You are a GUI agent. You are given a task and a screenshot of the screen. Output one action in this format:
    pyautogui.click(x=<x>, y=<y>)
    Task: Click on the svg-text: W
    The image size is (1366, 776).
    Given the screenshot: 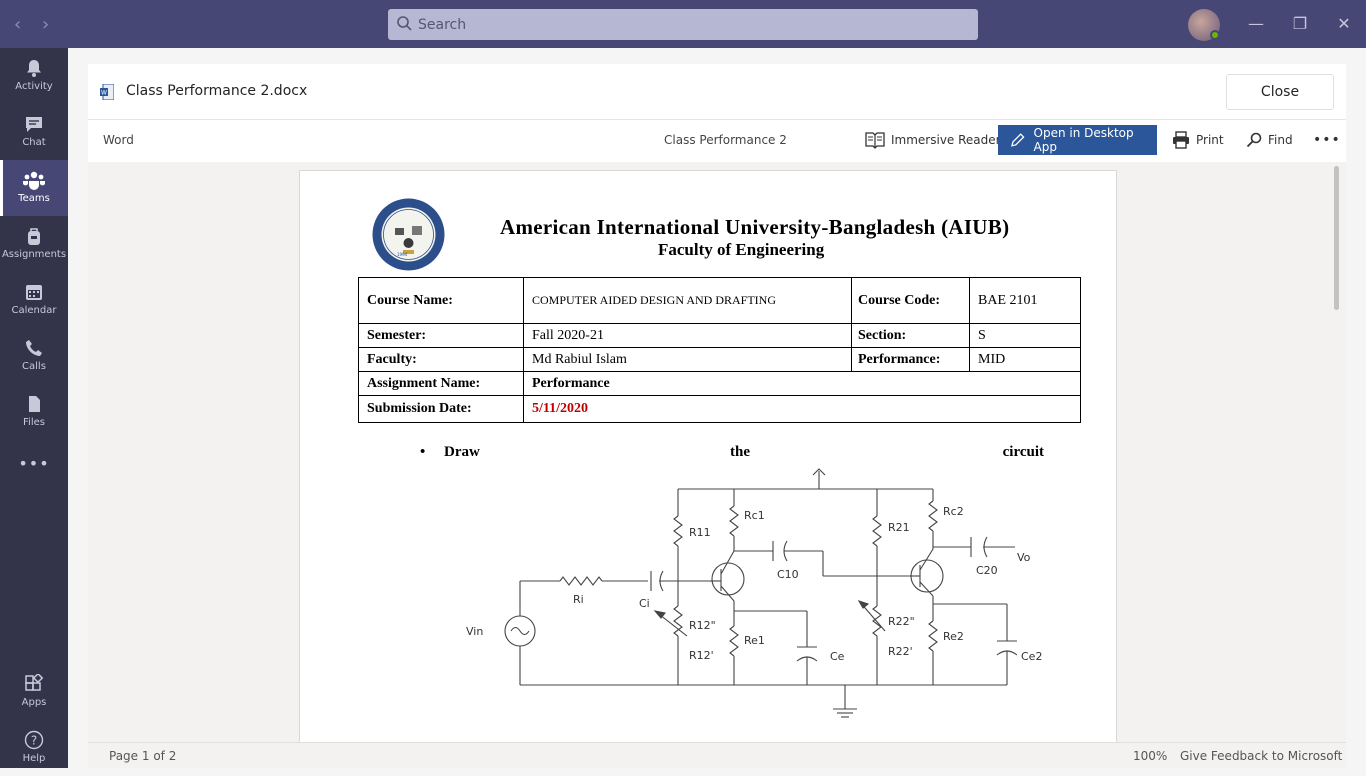 What is the action you would take?
    pyautogui.click(x=104, y=93)
    